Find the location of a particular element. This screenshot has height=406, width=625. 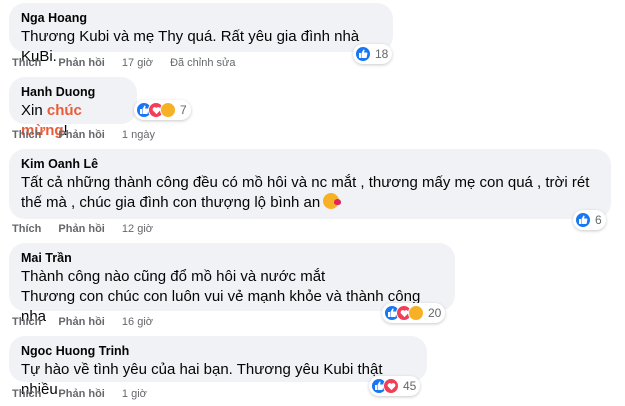

kiss-emoji-icon is located at coordinates (332, 201).